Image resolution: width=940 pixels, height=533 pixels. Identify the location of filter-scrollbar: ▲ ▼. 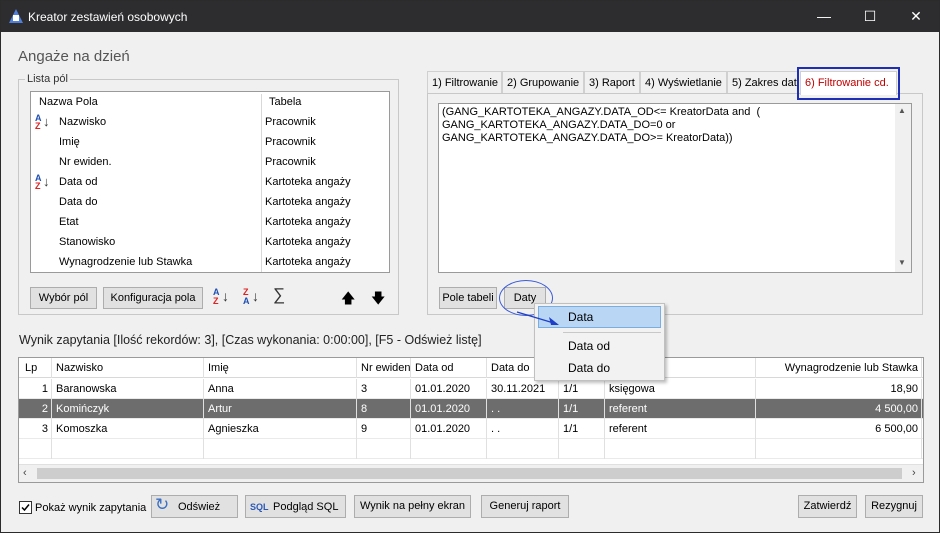
(903, 188).